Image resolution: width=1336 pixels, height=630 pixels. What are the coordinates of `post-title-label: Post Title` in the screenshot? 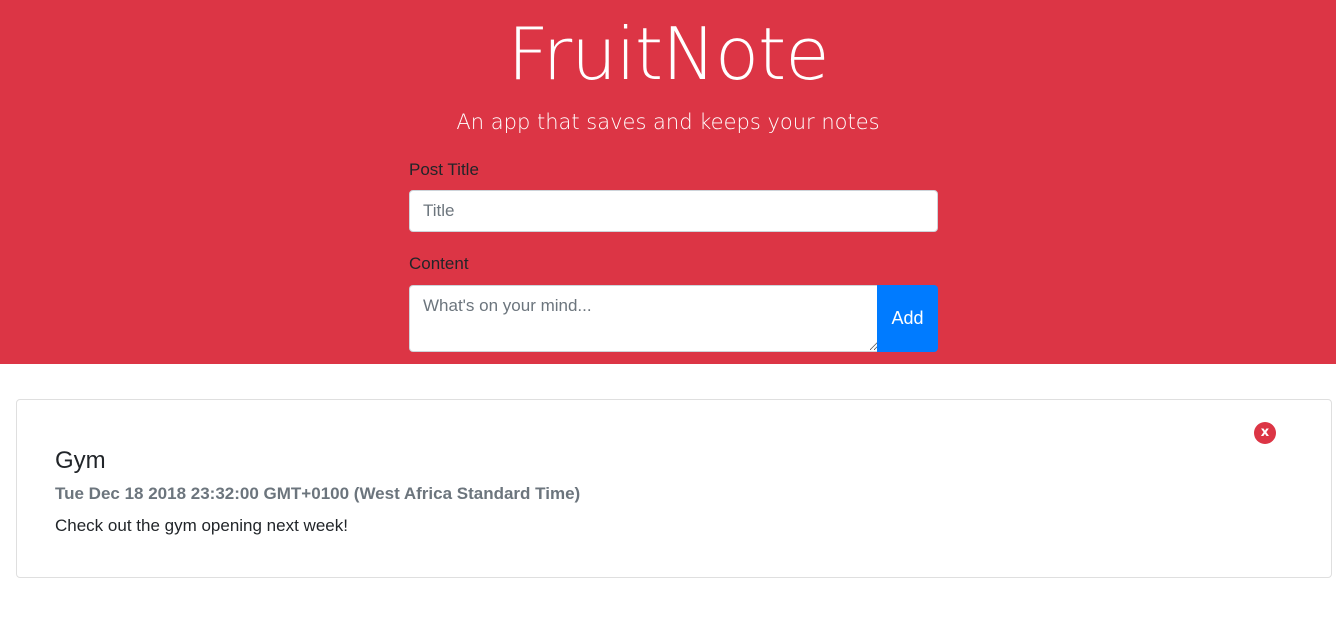 It's located at (444, 169).